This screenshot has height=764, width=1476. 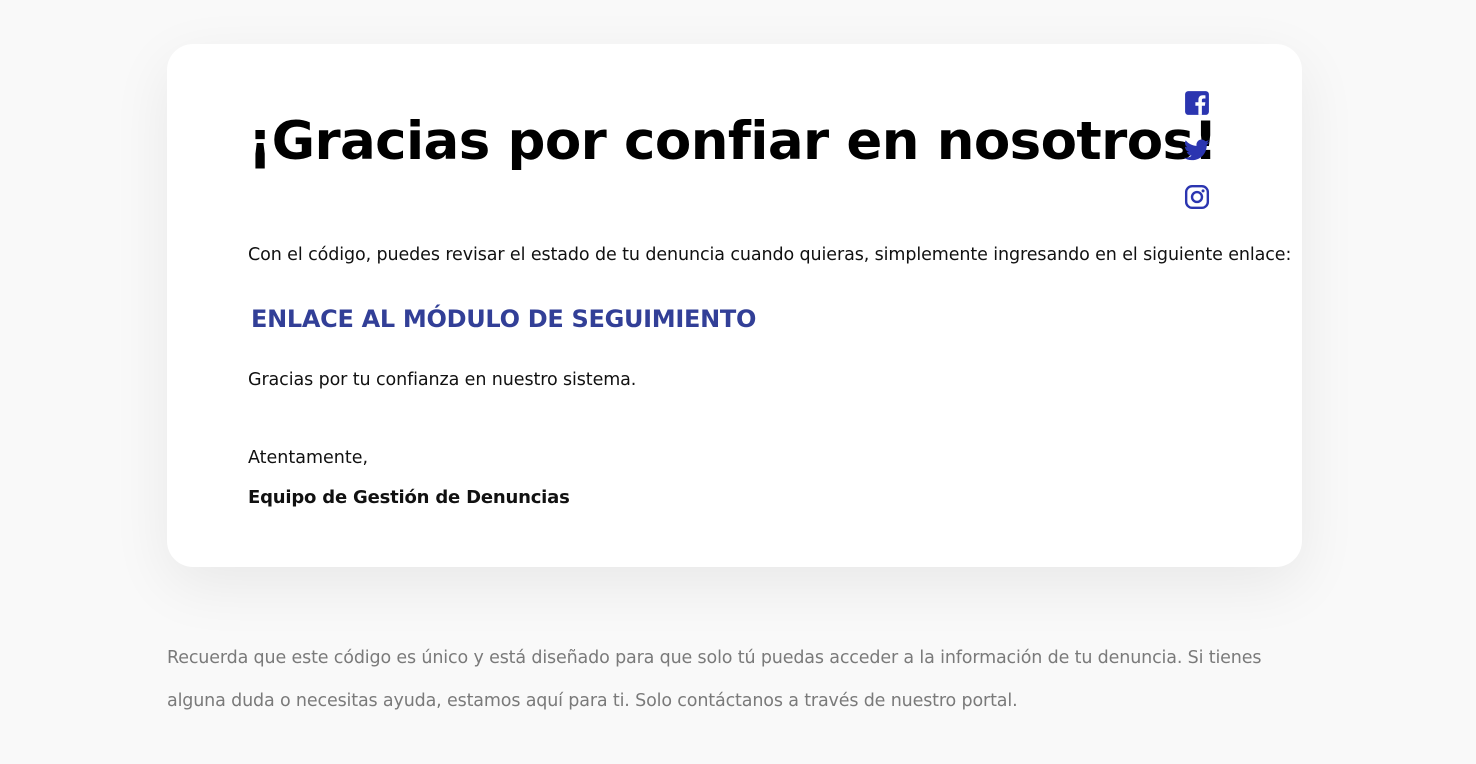 I want to click on twitter-icon, so click(x=1197, y=150).